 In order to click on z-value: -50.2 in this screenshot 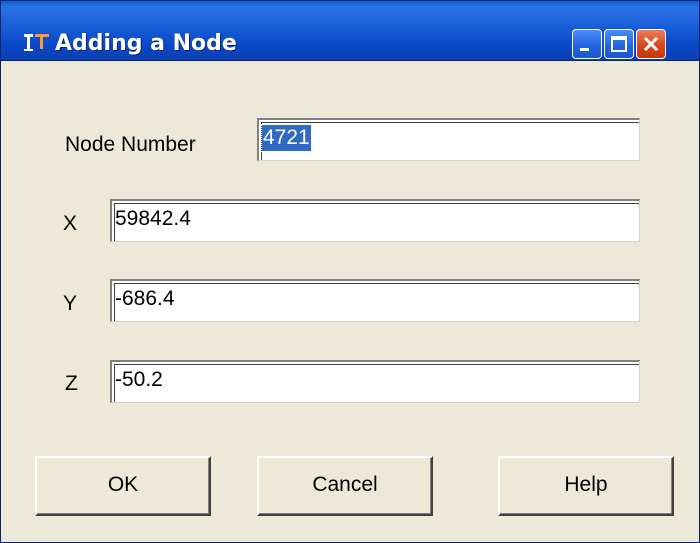, I will do `click(139, 379)`.